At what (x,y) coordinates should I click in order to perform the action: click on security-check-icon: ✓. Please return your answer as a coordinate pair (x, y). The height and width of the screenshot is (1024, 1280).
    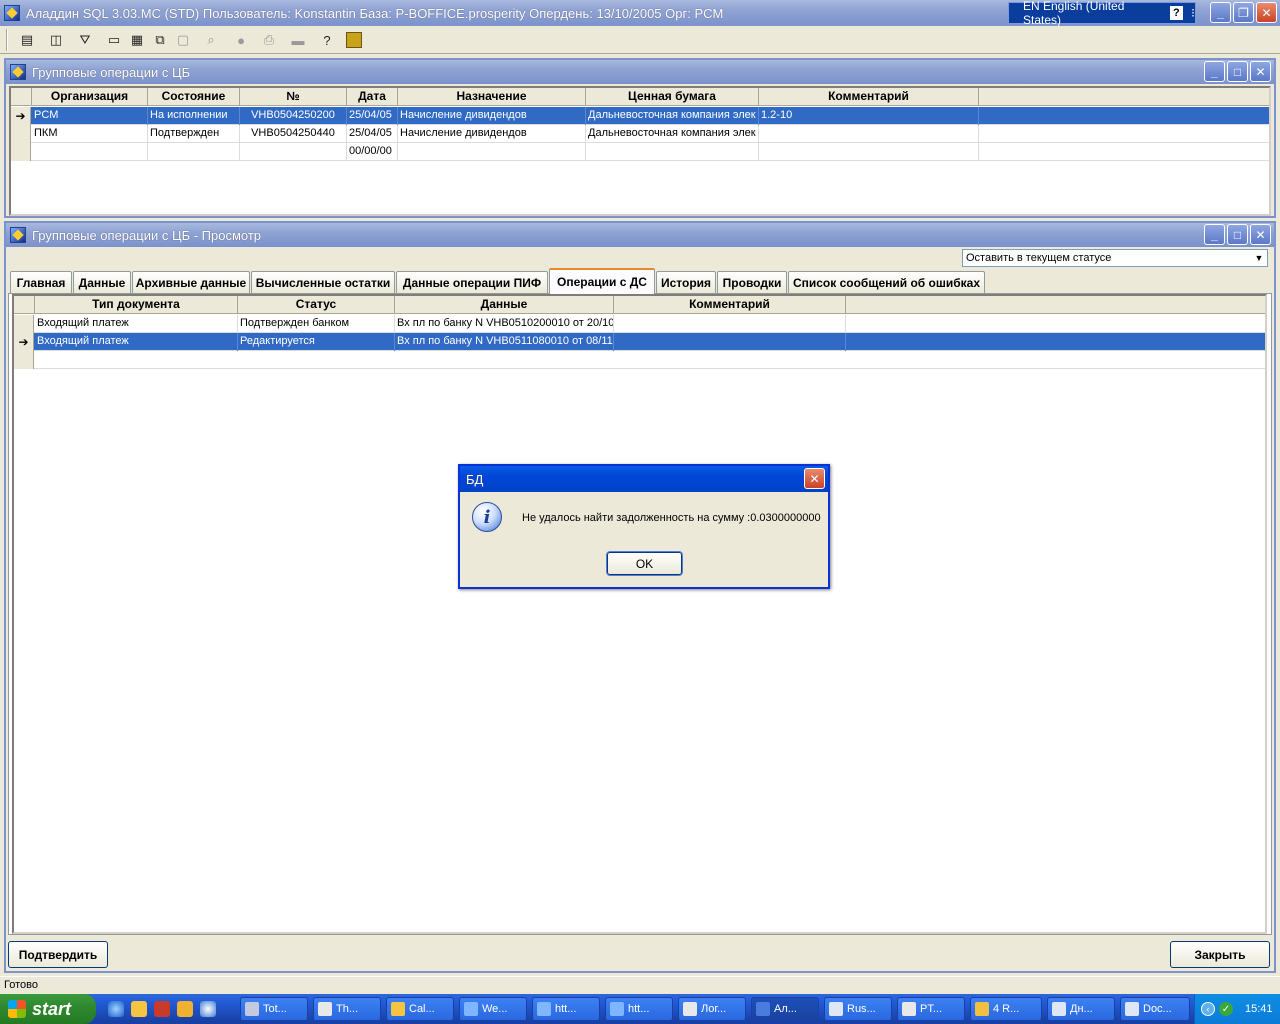
    Looking at the image, I should click on (1226, 1009).